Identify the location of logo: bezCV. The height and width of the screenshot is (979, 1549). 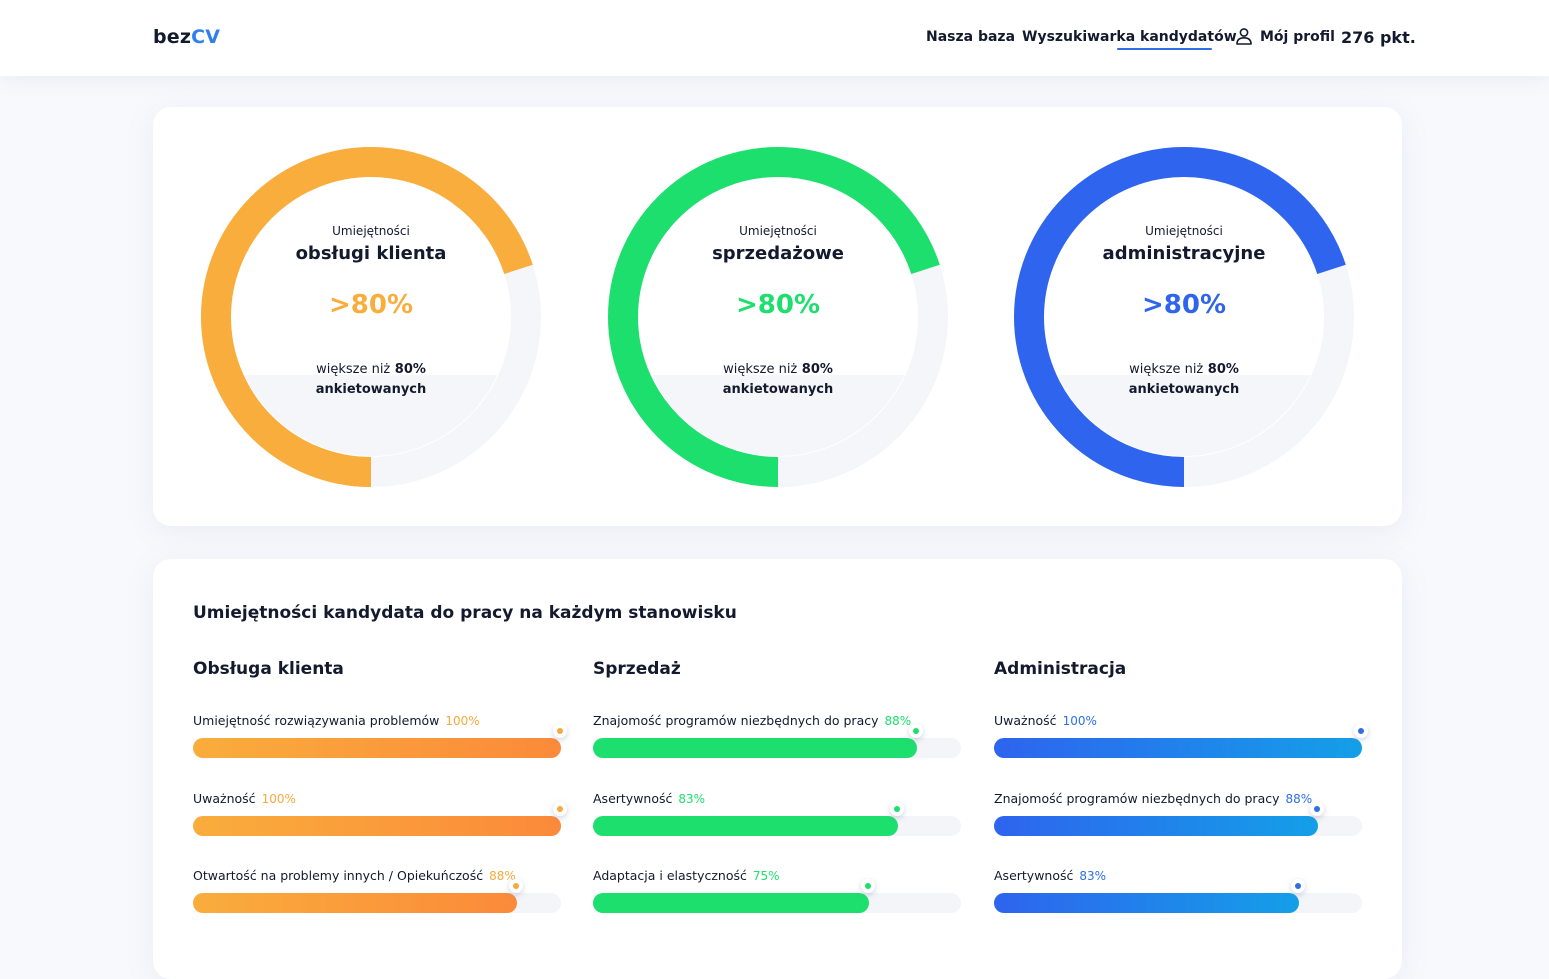
(186, 37).